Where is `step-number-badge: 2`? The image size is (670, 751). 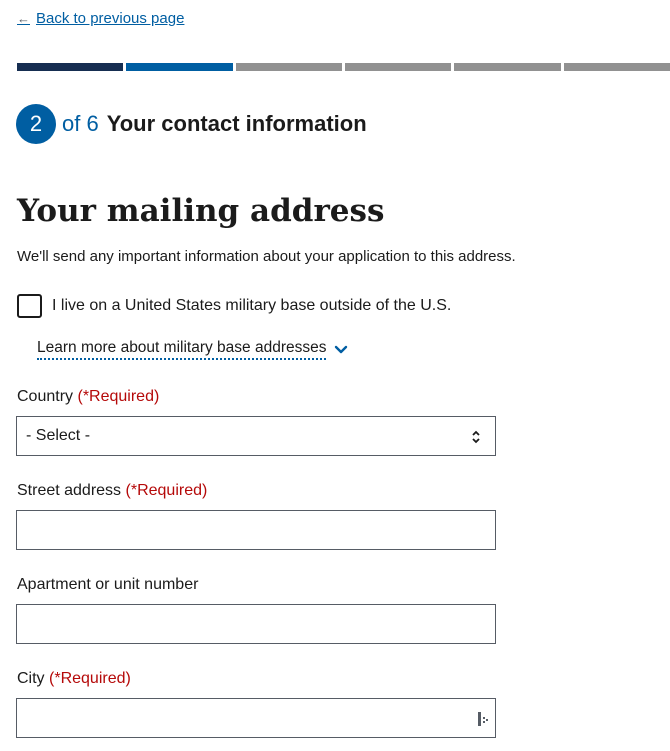 step-number-badge: 2 is located at coordinates (36, 124).